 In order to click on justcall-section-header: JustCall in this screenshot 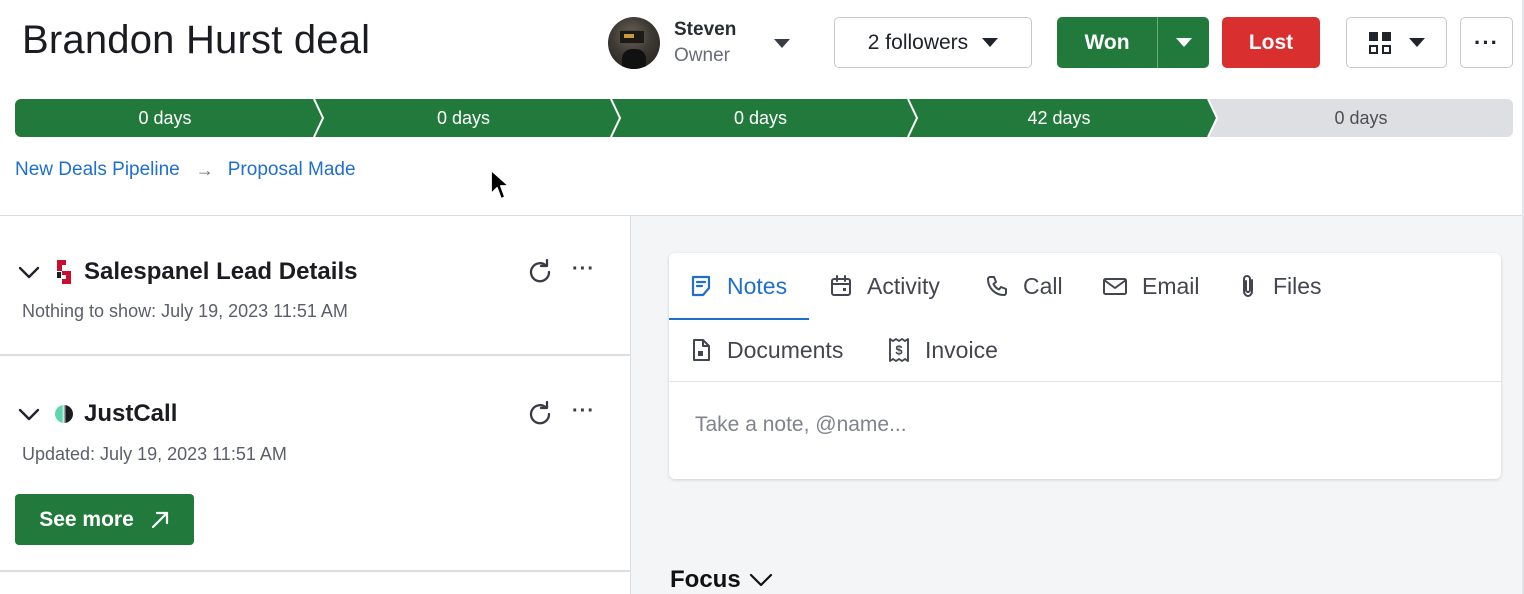, I will do `click(97, 414)`.